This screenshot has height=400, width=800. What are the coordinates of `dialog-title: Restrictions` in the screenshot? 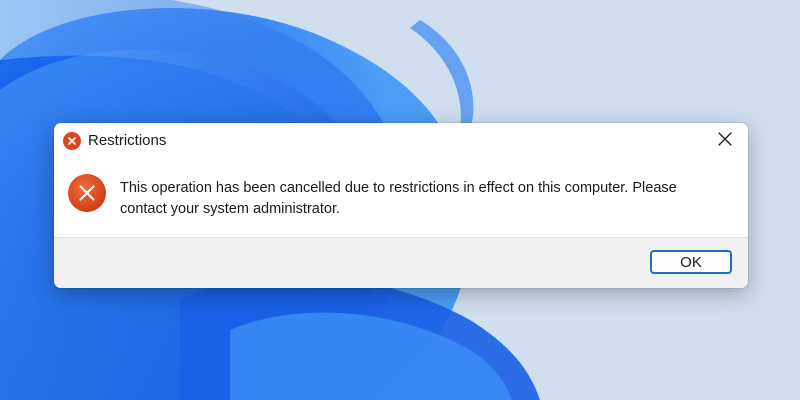 It's located at (127, 140).